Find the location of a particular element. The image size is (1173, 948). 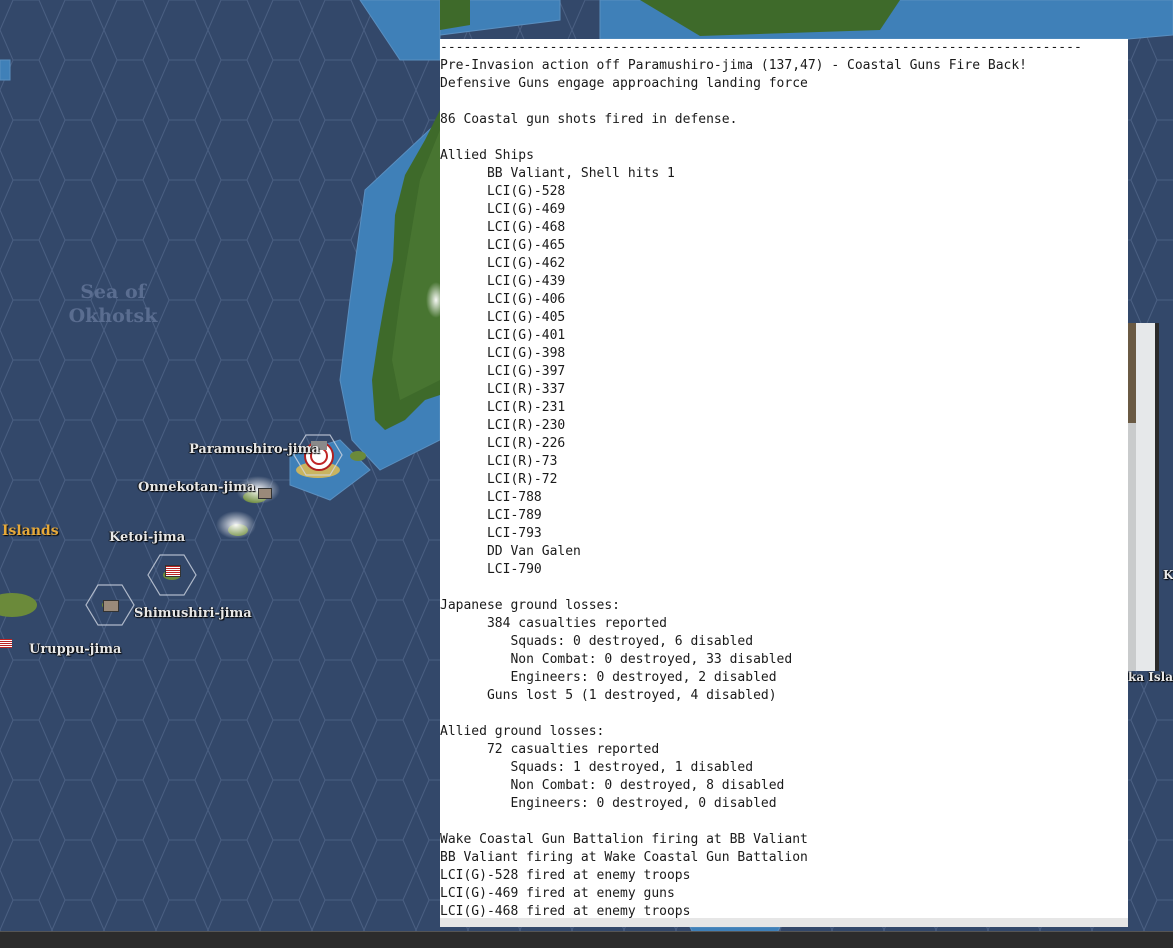

report-line: Non Combat: 0 destroyed, 33 disabled is located at coordinates (616, 659).